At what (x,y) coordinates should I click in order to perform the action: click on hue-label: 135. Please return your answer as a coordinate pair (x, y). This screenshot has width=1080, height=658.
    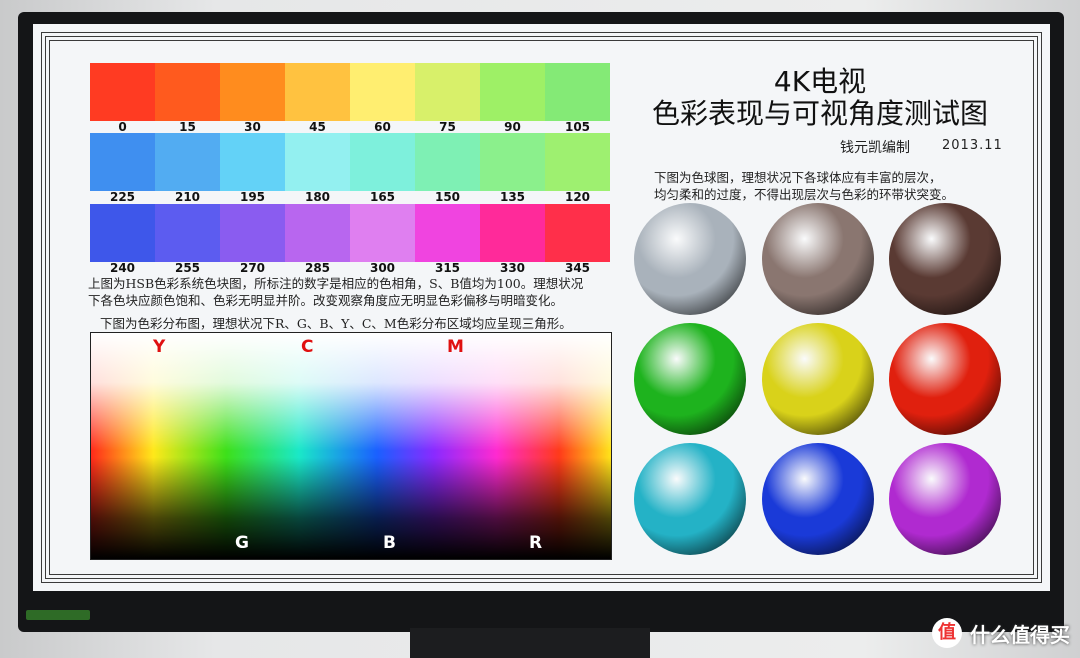
    Looking at the image, I should click on (512, 197).